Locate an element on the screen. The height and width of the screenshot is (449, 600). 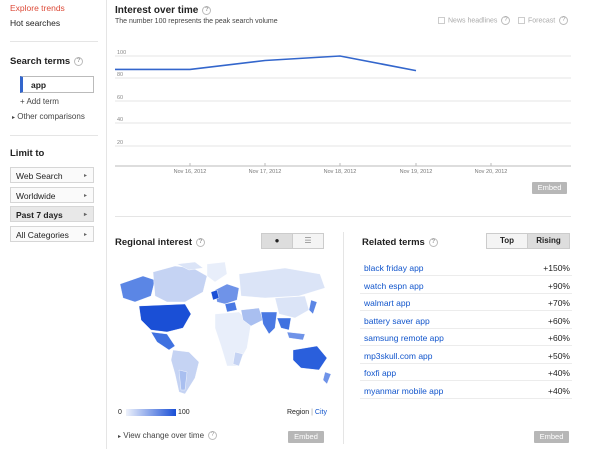
region-china is located at coordinates (292, 307).